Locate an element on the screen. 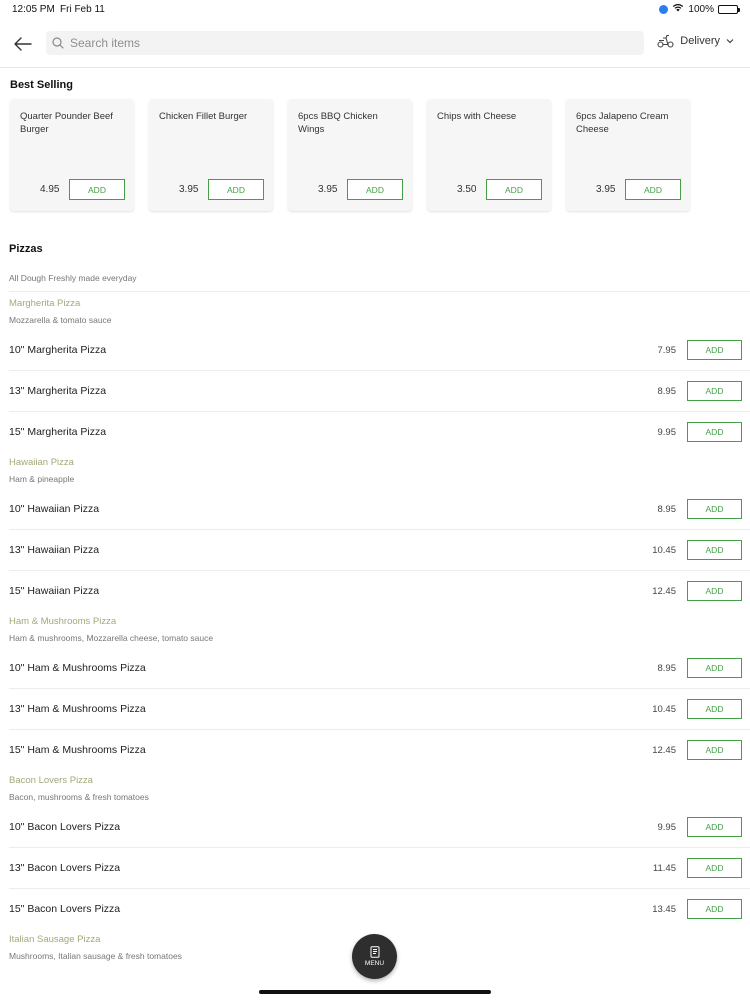  card-item-name: 6pcs BBQ Chicken Wings is located at coordinates (338, 123).